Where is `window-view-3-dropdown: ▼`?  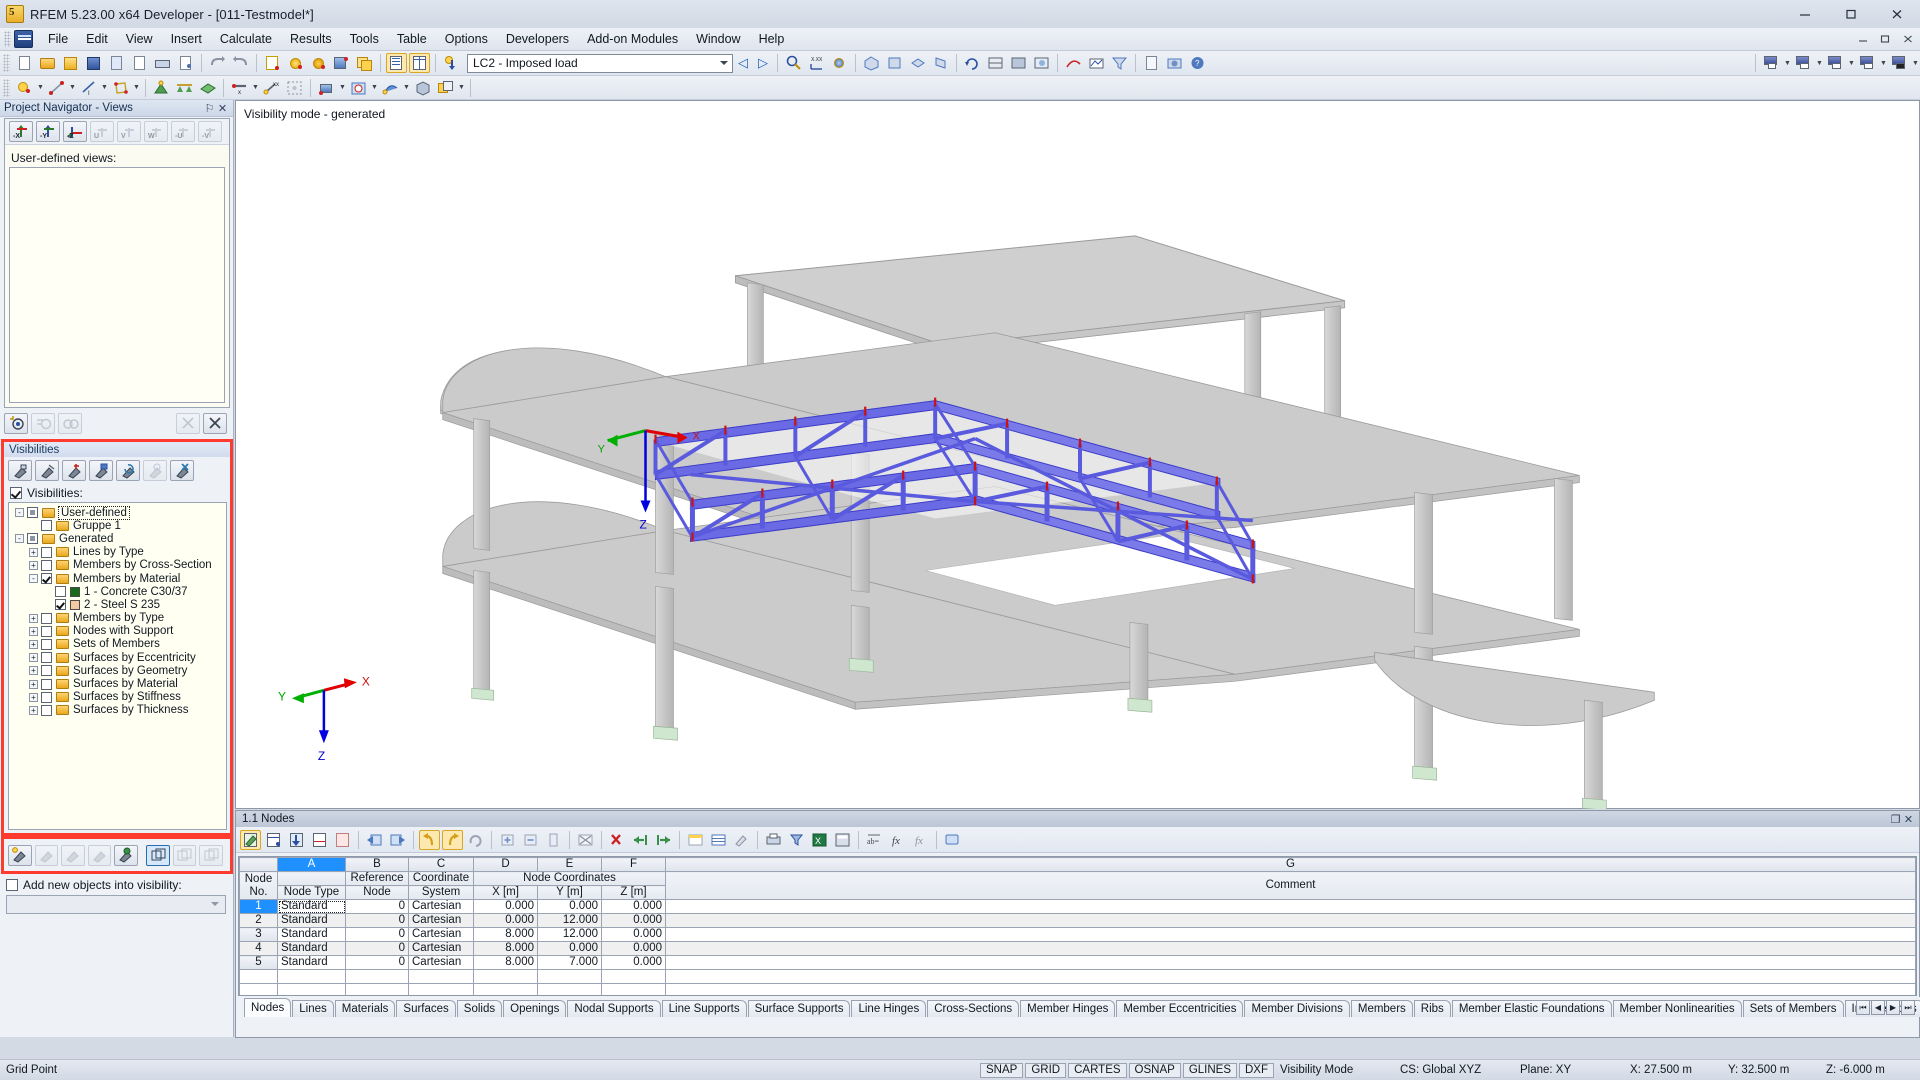
window-view-3-dropdown: ▼ is located at coordinates (1851, 63).